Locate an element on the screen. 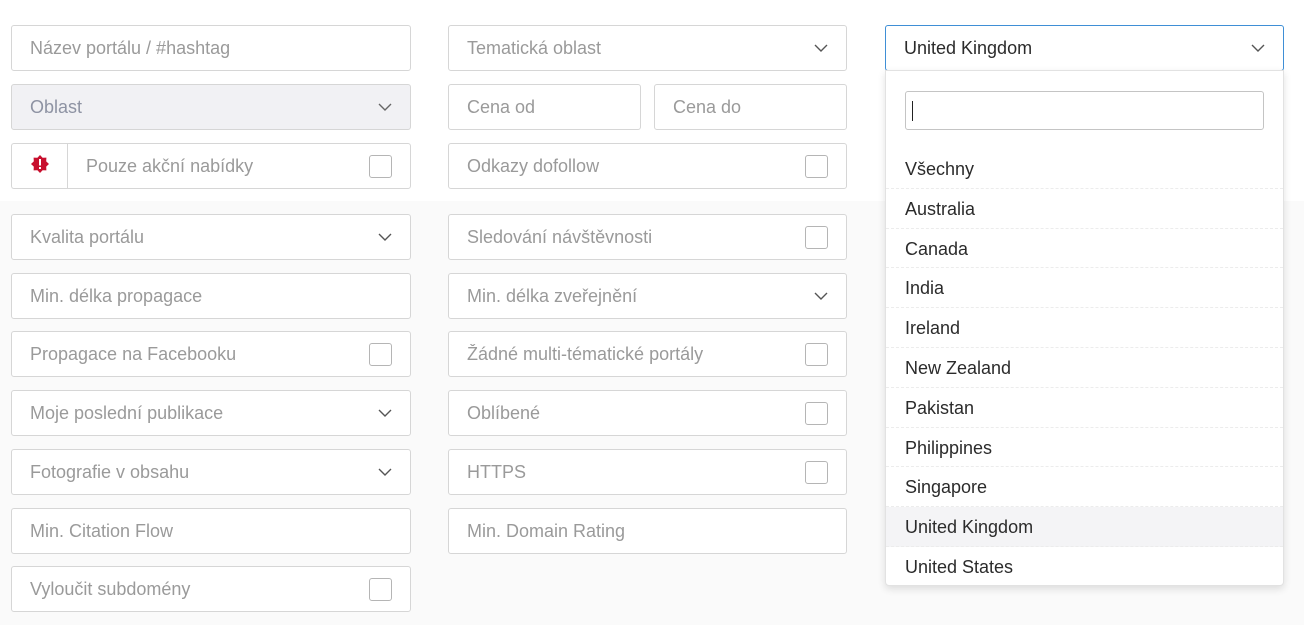  region-select: Oblast is located at coordinates (211, 107).